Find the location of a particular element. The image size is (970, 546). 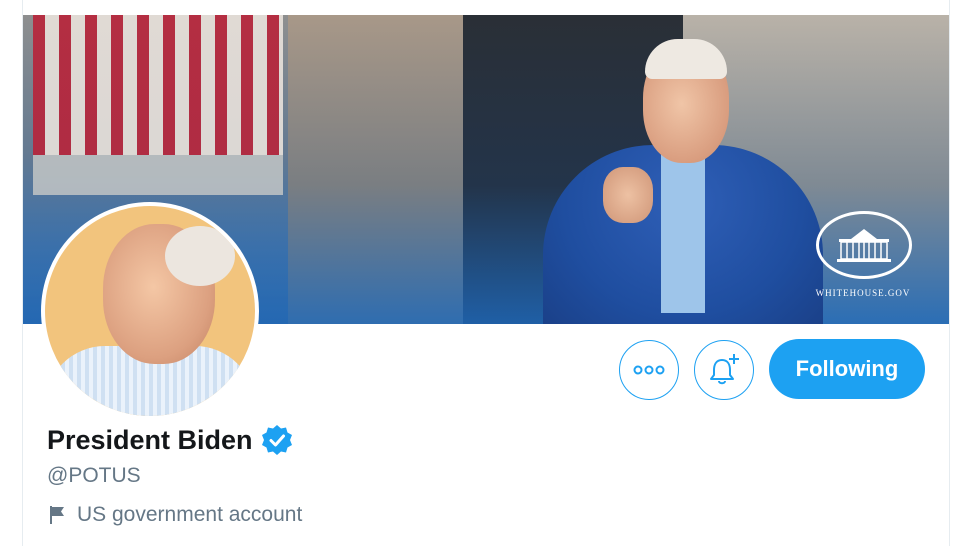

profile-avatar is located at coordinates (150, 311).